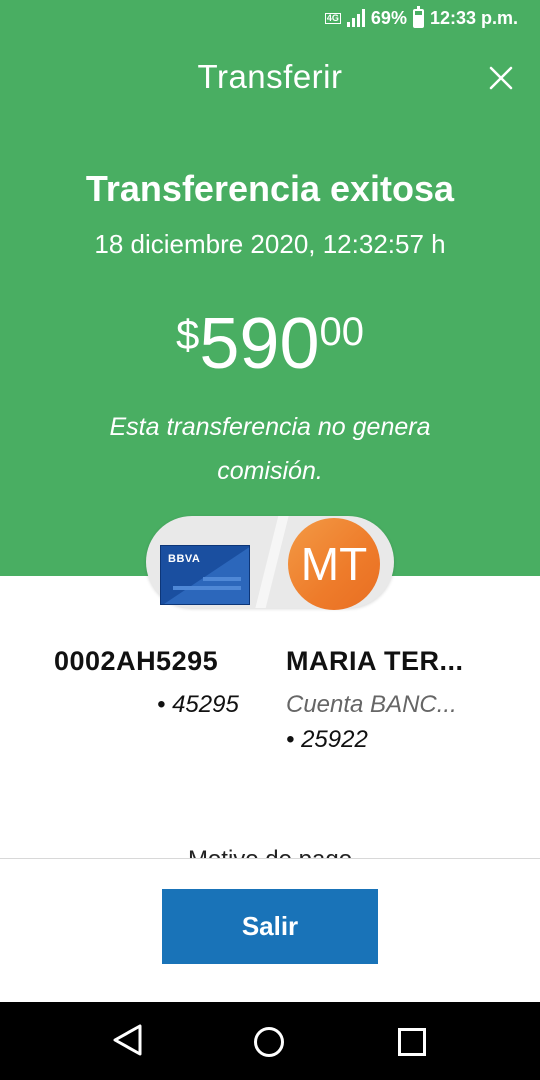 Image resolution: width=540 pixels, height=1080 pixels. I want to click on amount-integer: 590, so click(259, 344).